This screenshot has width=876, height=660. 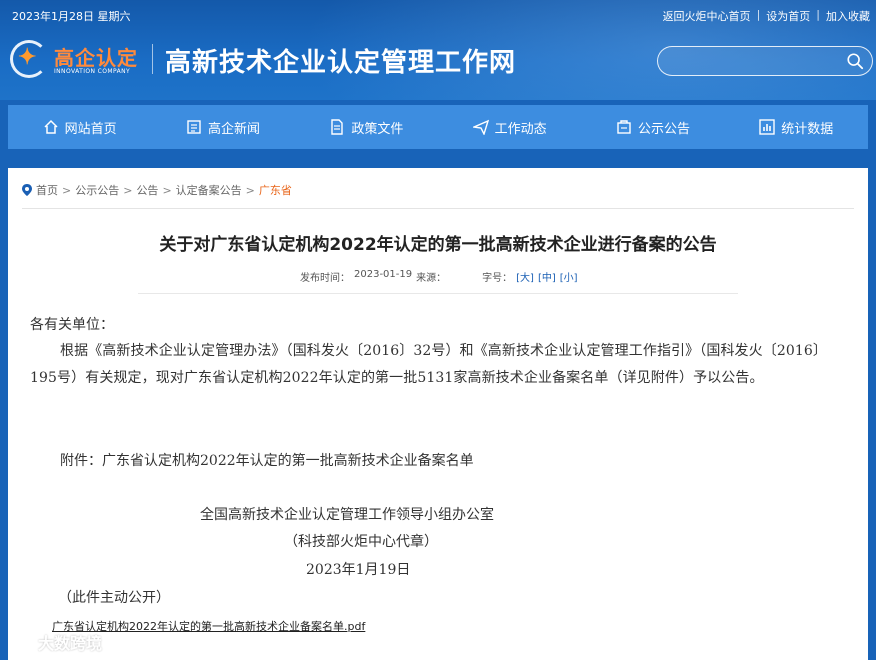 I want to click on nav-item-notices: 公示公告, so click(x=652, y=127).